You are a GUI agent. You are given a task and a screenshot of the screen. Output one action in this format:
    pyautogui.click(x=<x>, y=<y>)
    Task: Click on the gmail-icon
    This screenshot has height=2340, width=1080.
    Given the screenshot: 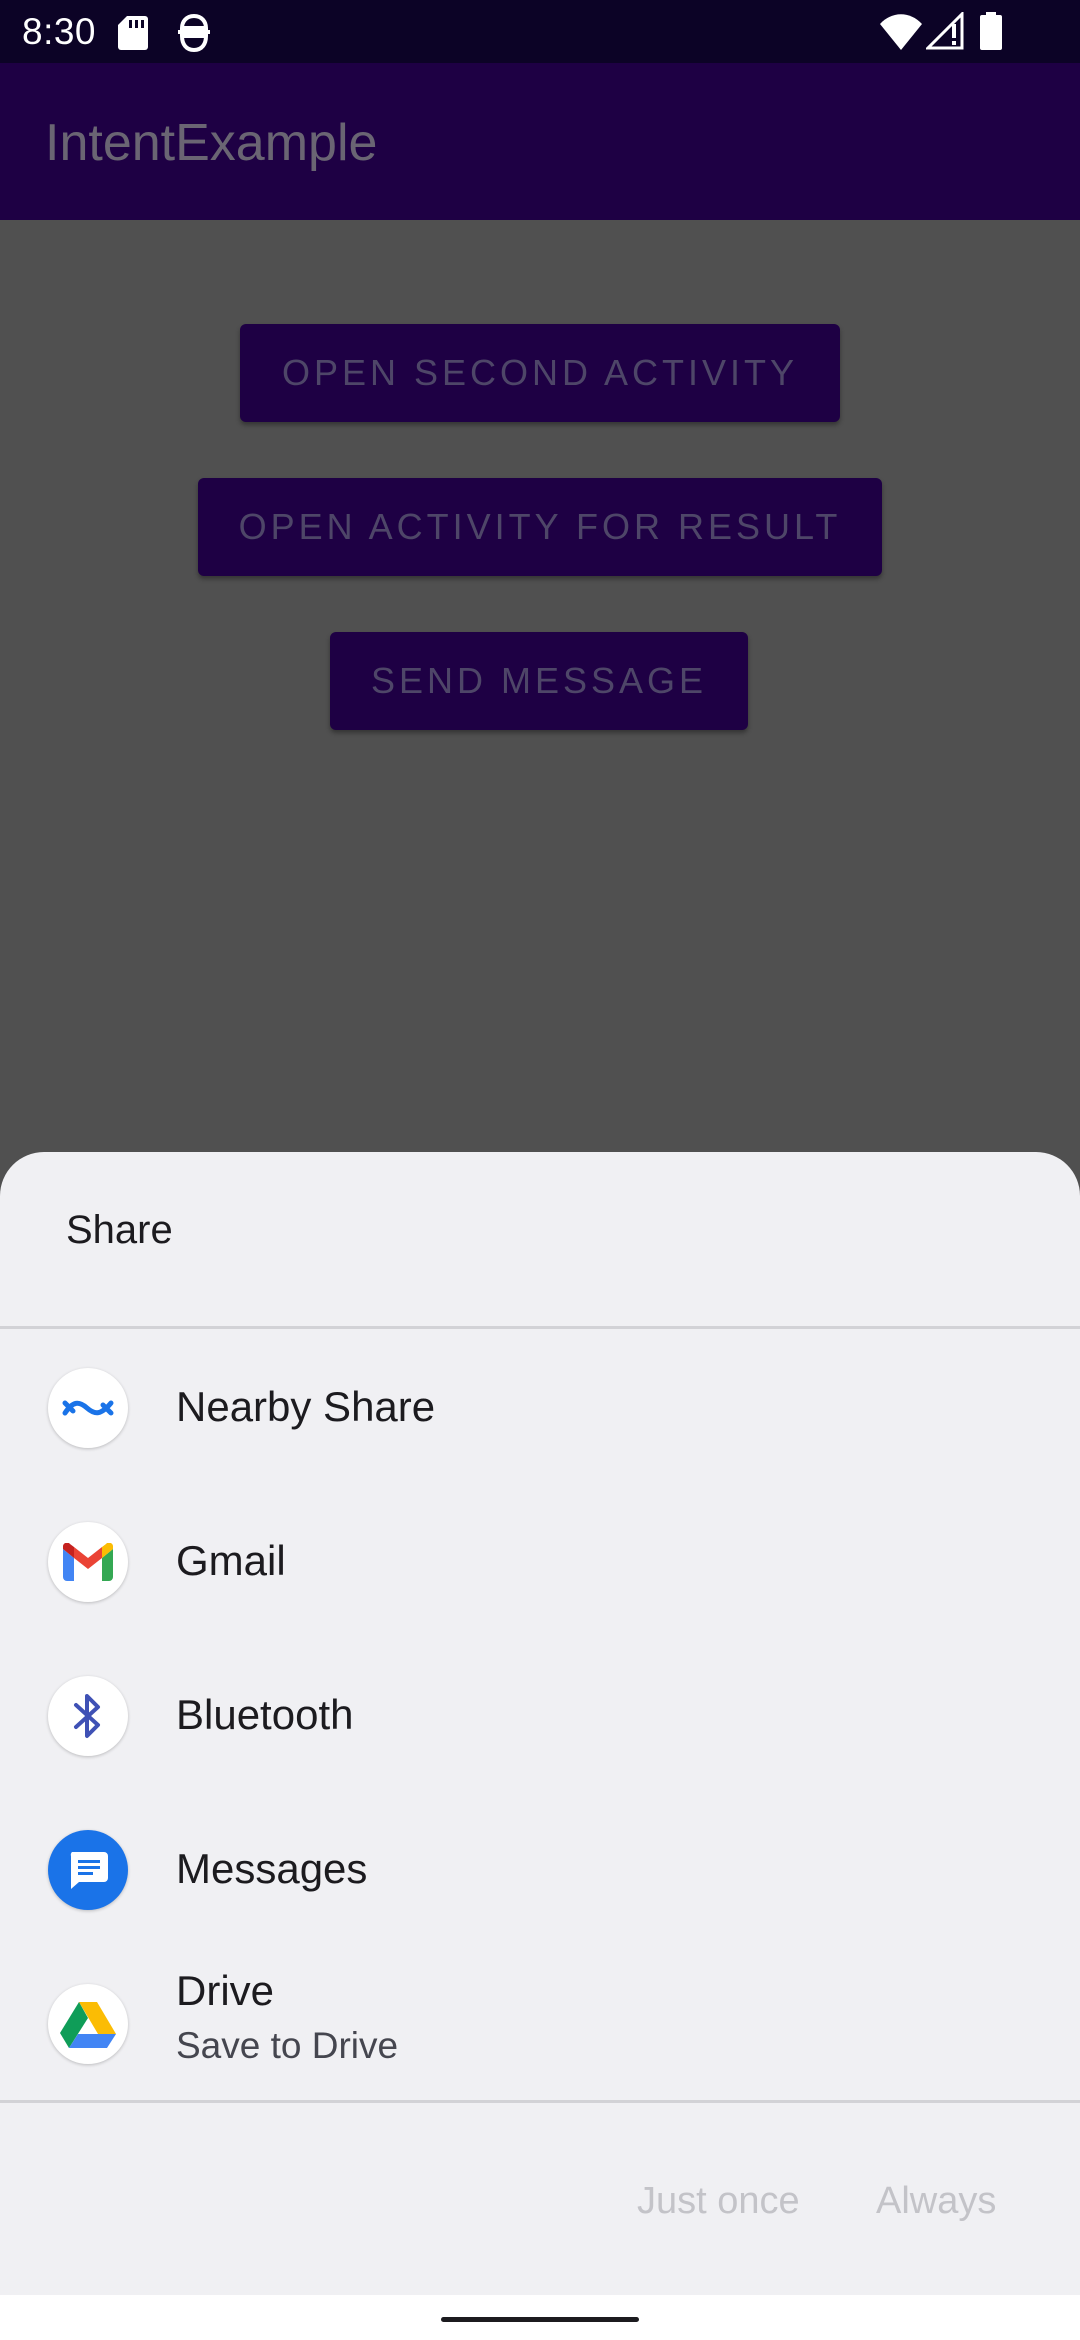 What is the action you would take?
    pyautogui.click(x=88, y=1562)
    